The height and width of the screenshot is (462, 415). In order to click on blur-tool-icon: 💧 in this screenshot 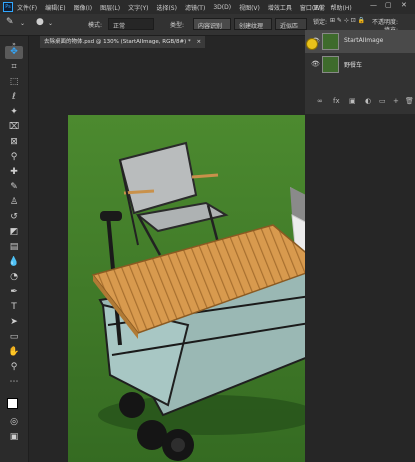, I will do `click(14, 262)`.